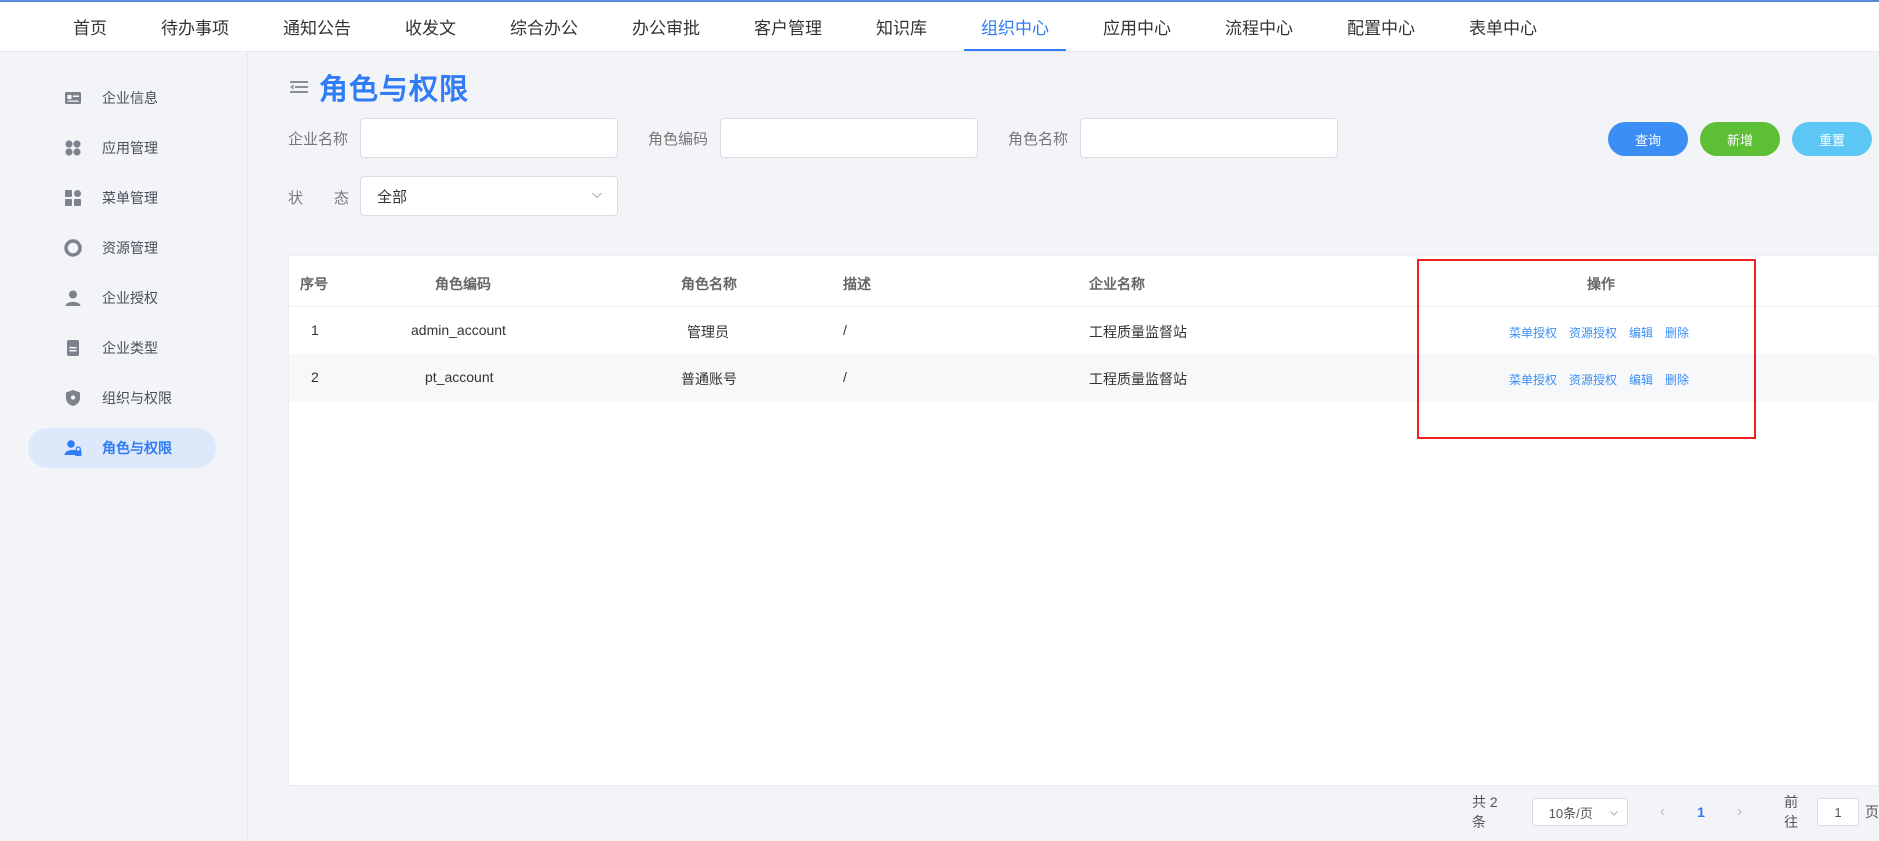  I want to click on status-select-value: 全部, so click(392, 197).